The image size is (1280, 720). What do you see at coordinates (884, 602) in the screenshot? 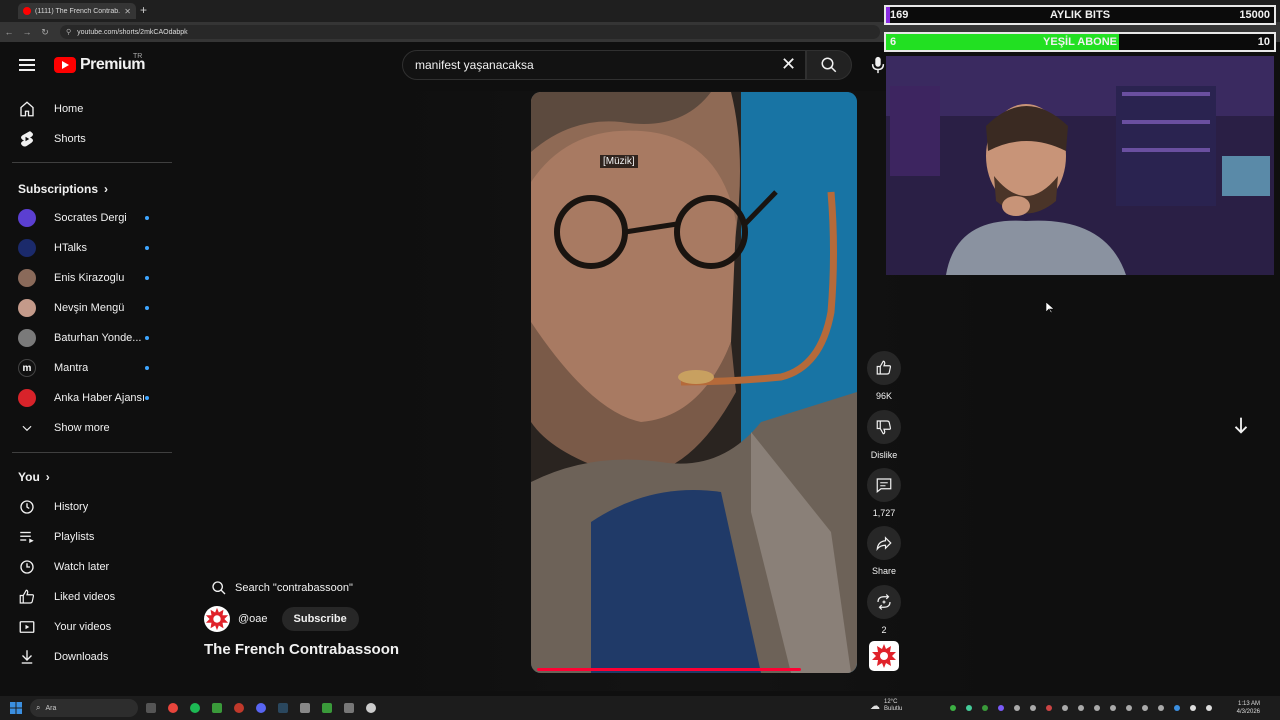
I see `remix-circle` at bounding box center [884, 602].